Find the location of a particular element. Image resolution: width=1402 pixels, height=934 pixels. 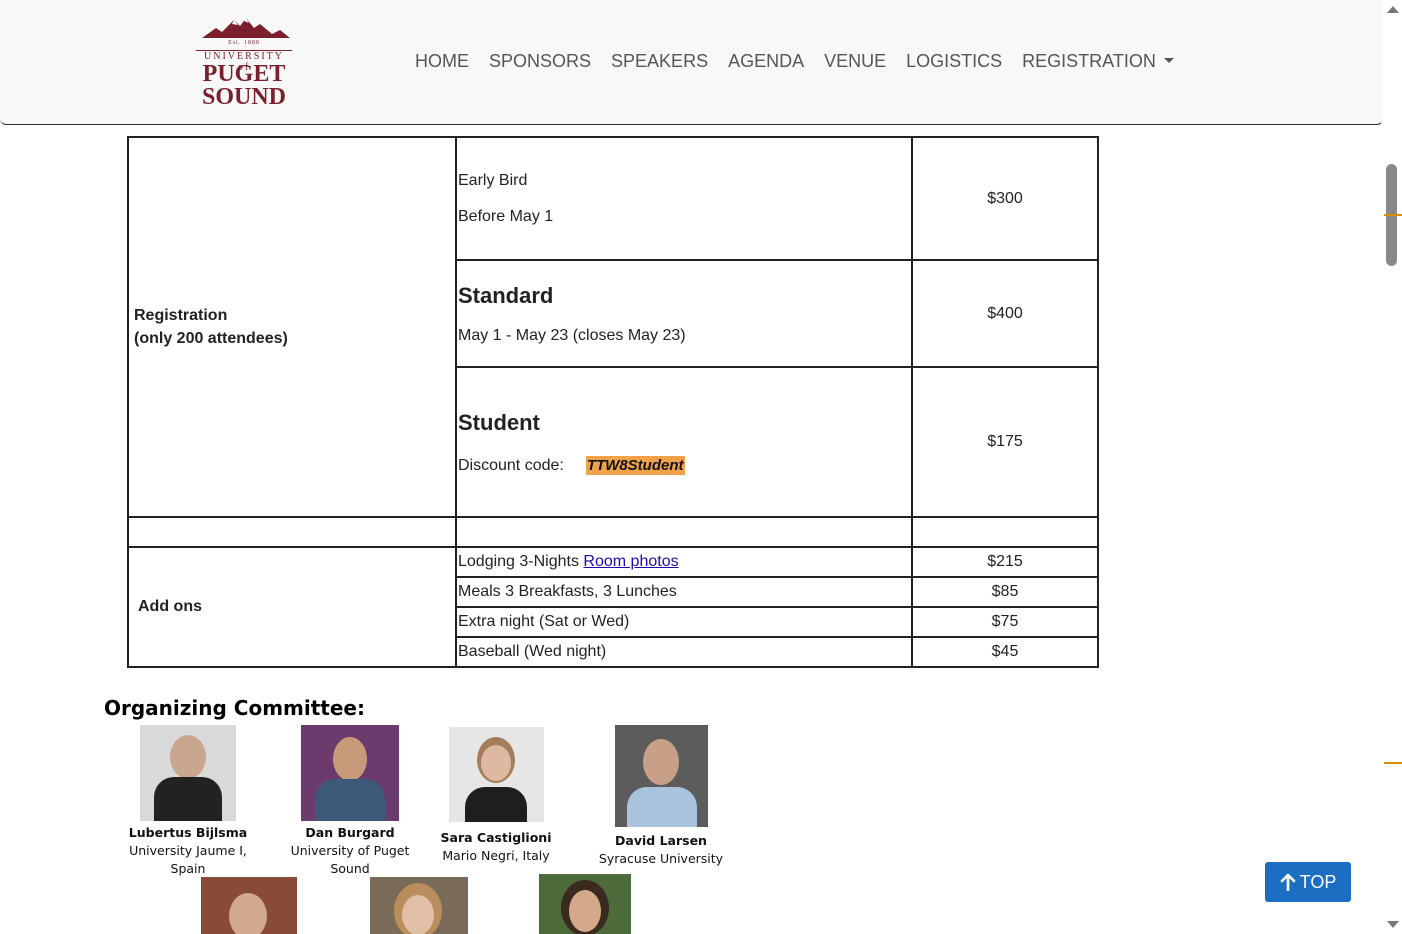

registration-label: Registration is located at coordinates (181, 315).